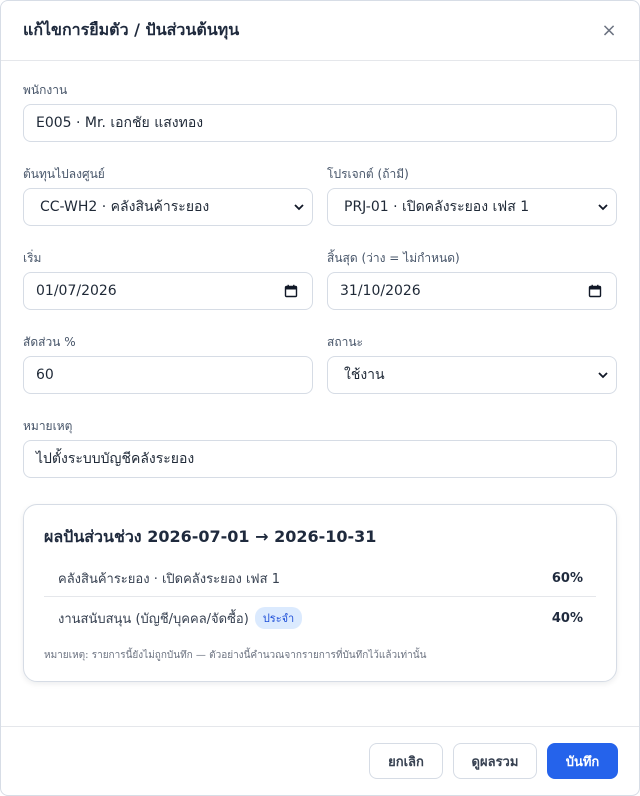 Image resolution: width=640 pixels, height=796 pixels. I want to click on end-date-field-group: สิ้นสุด (ว่าง = ไม่กำหนด) 31/10/2026, so click(472, 280).